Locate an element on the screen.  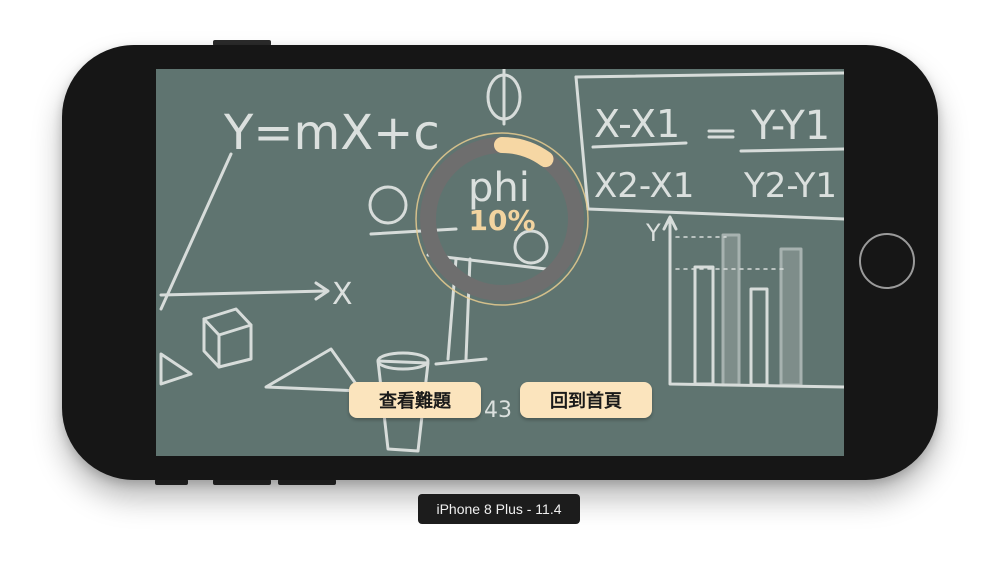
home-button is located at coordinates (887, 261).